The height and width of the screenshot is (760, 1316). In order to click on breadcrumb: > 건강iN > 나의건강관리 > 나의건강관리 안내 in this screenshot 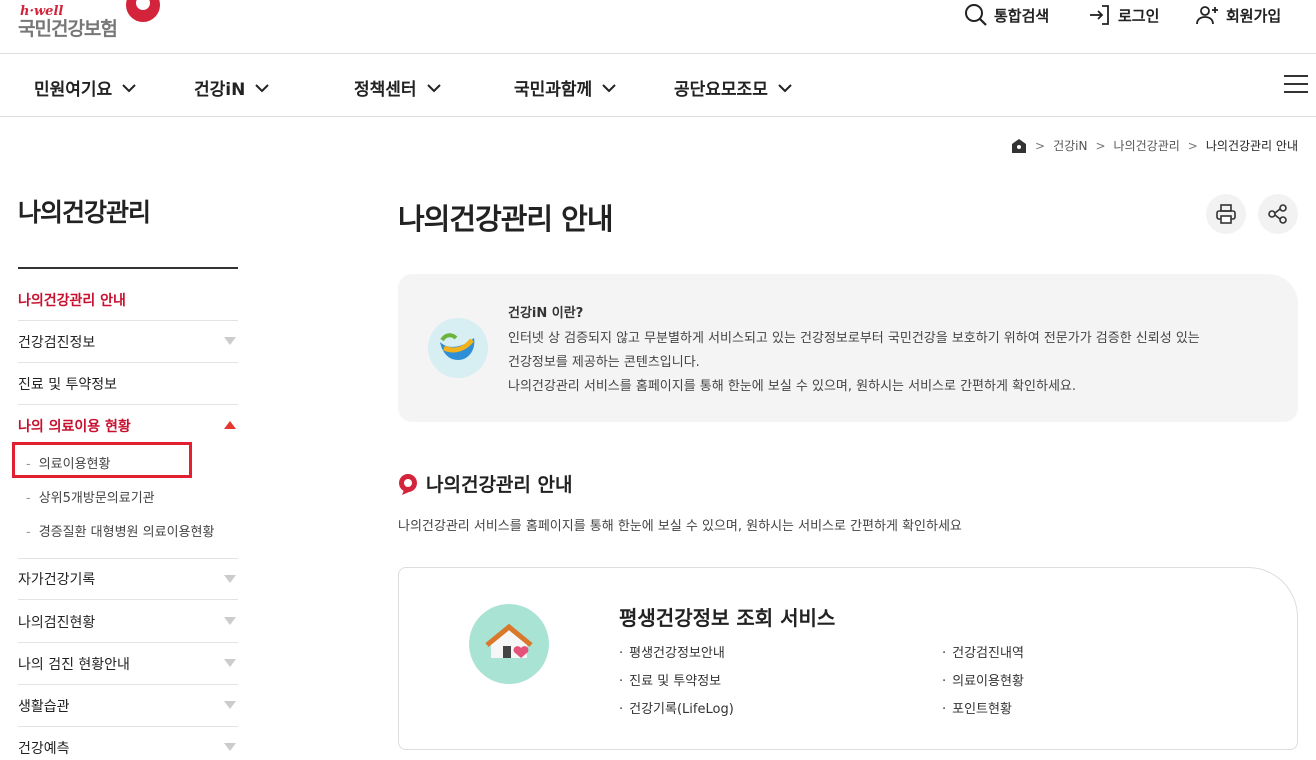, I will do `click(1154, 145)`.